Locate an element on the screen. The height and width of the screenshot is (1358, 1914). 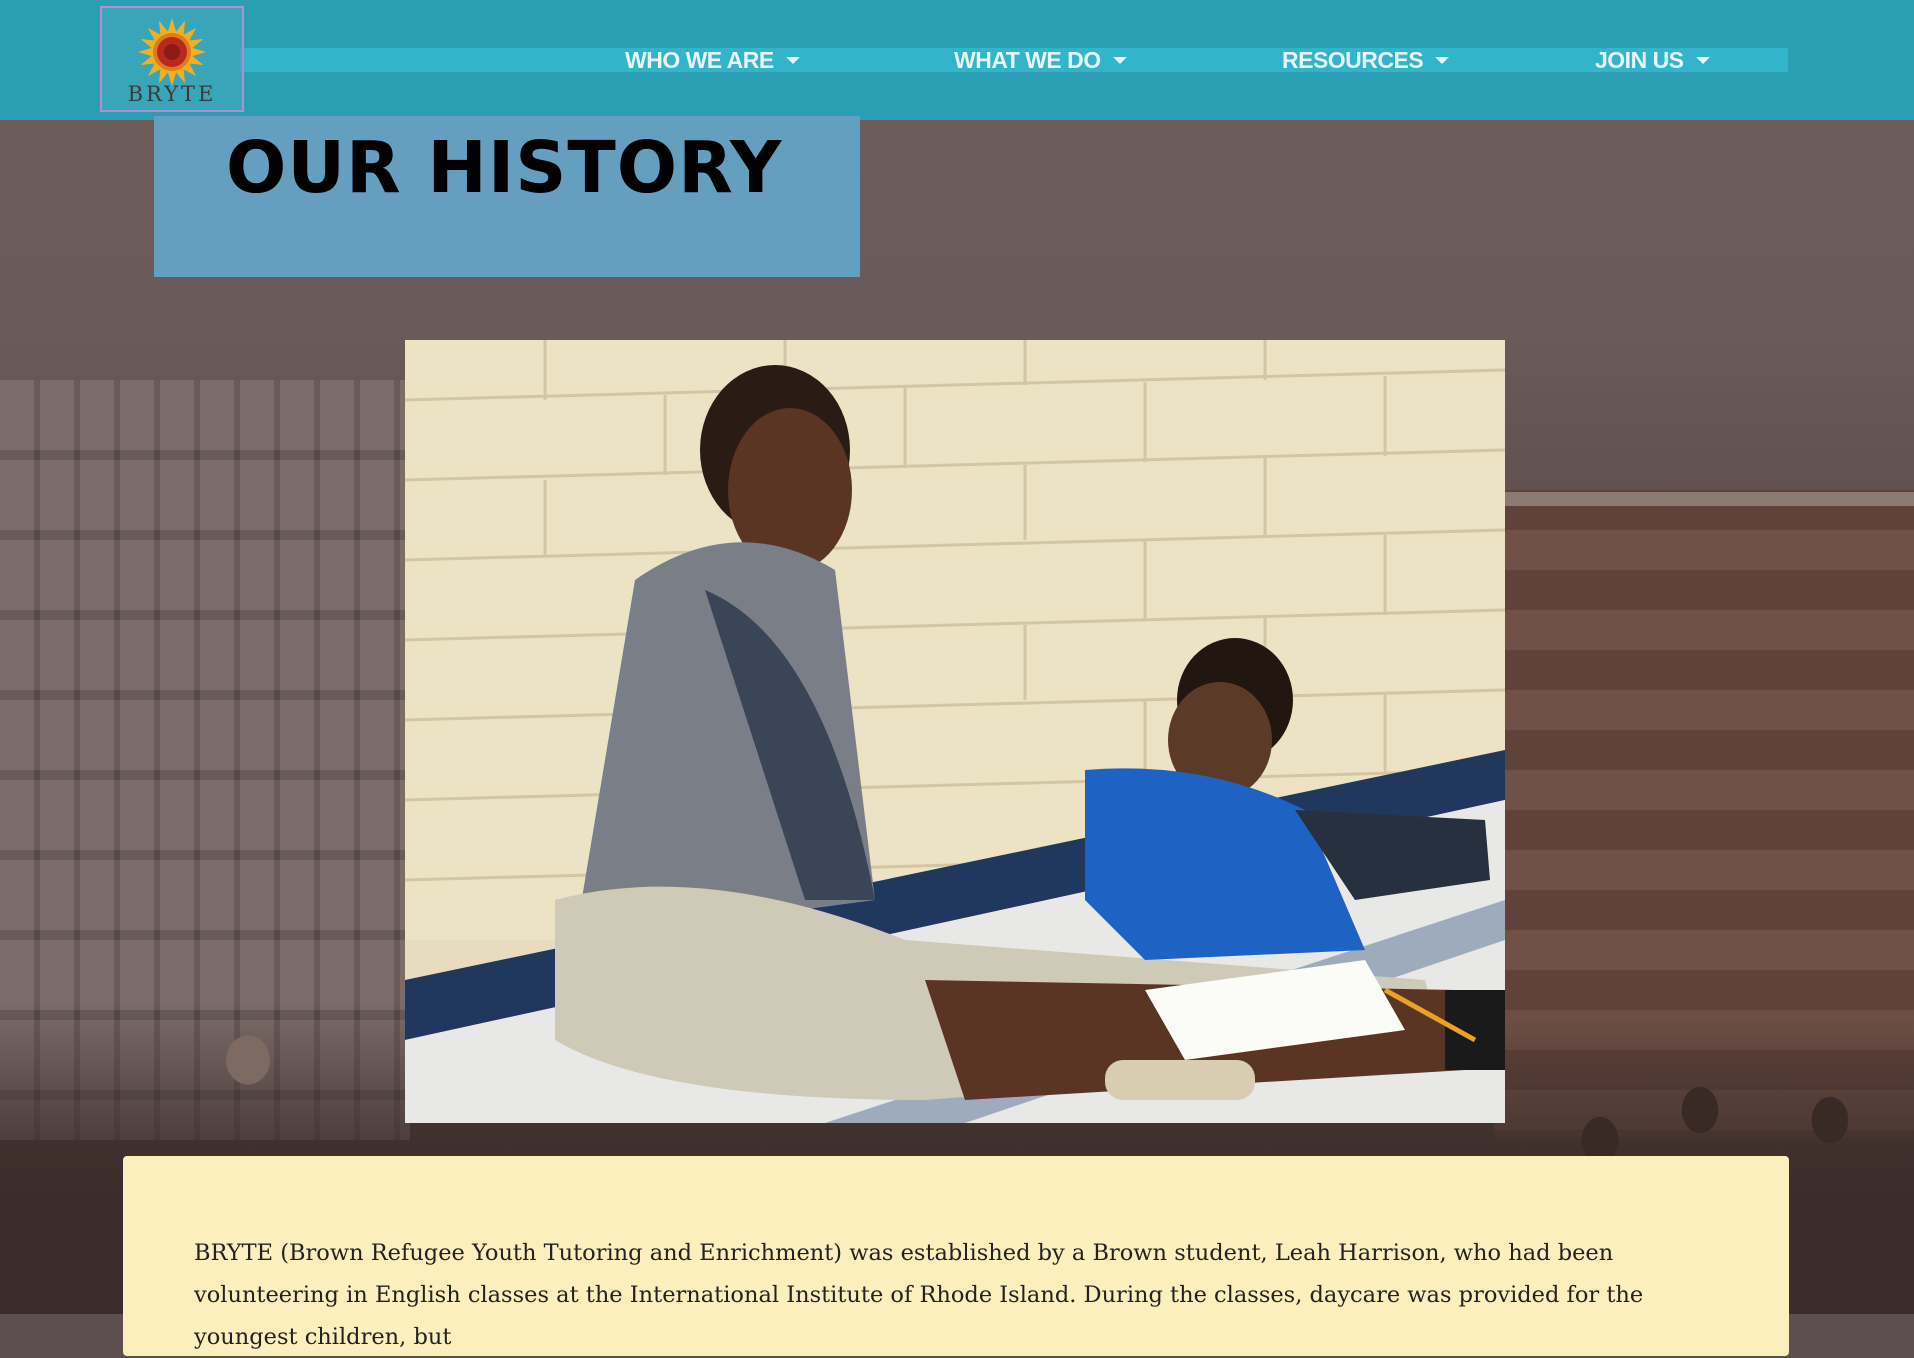
site-logo: BRYTE is located at coordinates (172, 59).